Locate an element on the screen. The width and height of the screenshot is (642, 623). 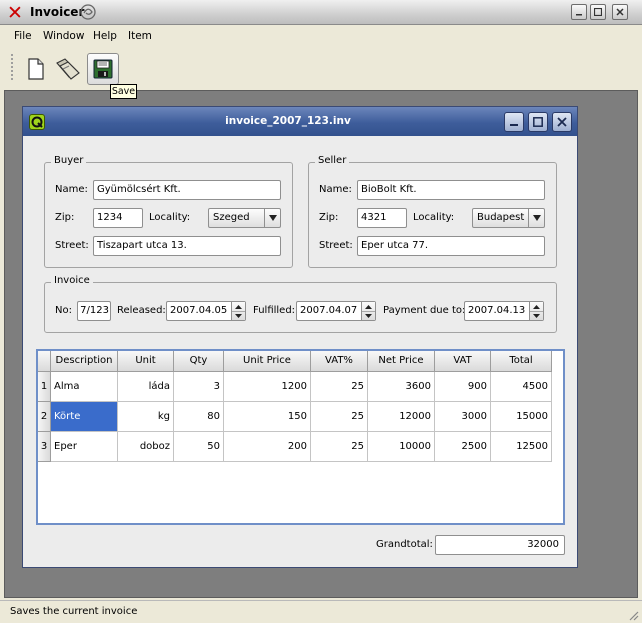
menu-file: File is located at coordinates (23, 36).